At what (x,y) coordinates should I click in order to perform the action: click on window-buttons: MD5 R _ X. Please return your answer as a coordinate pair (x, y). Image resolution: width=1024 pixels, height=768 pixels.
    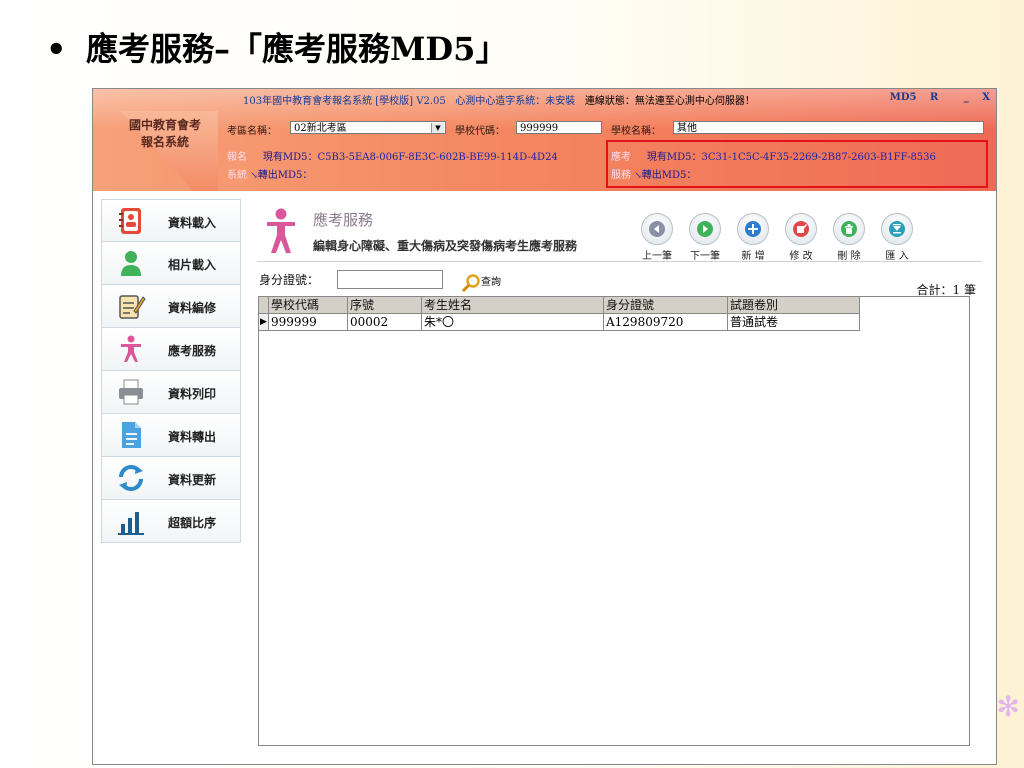
    Looking at the image, I should click on (935, 97).